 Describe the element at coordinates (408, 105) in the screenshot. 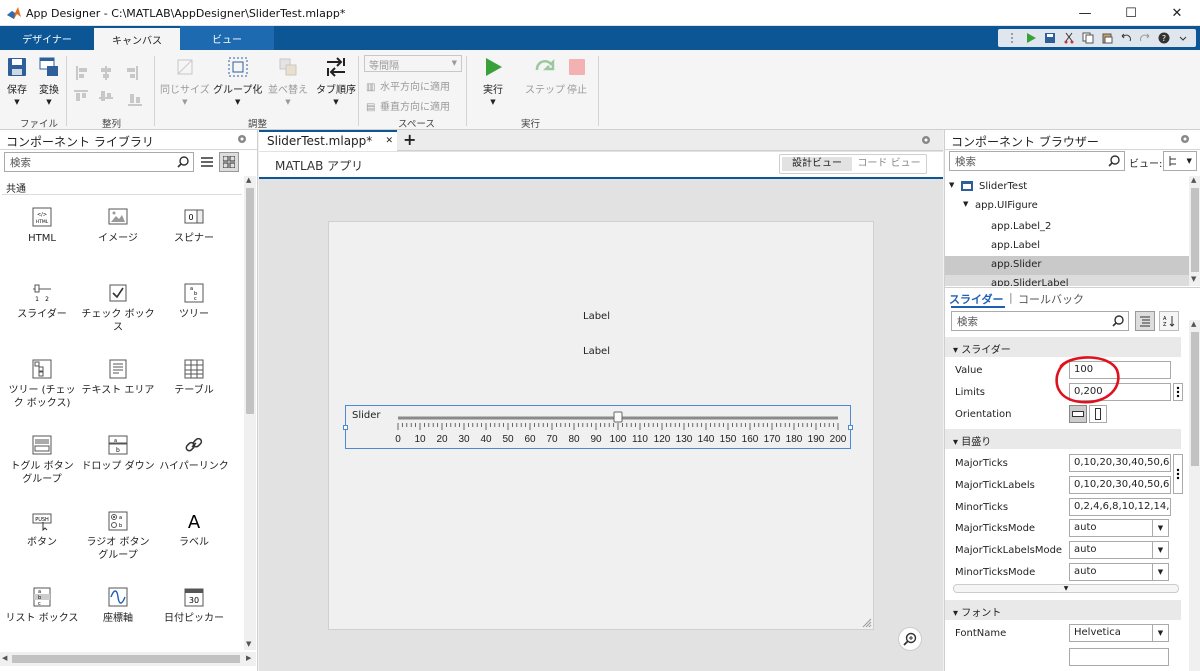

I see `apply-vertical-button: ▤ 垂直方向に適用` at that location.